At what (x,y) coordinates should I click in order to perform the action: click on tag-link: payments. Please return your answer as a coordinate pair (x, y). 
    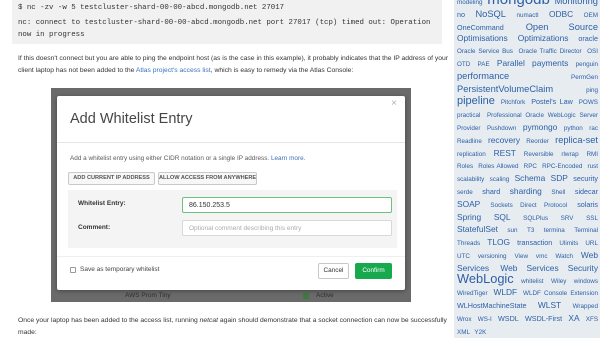
    Looking at the image, I should click on (550, 63).